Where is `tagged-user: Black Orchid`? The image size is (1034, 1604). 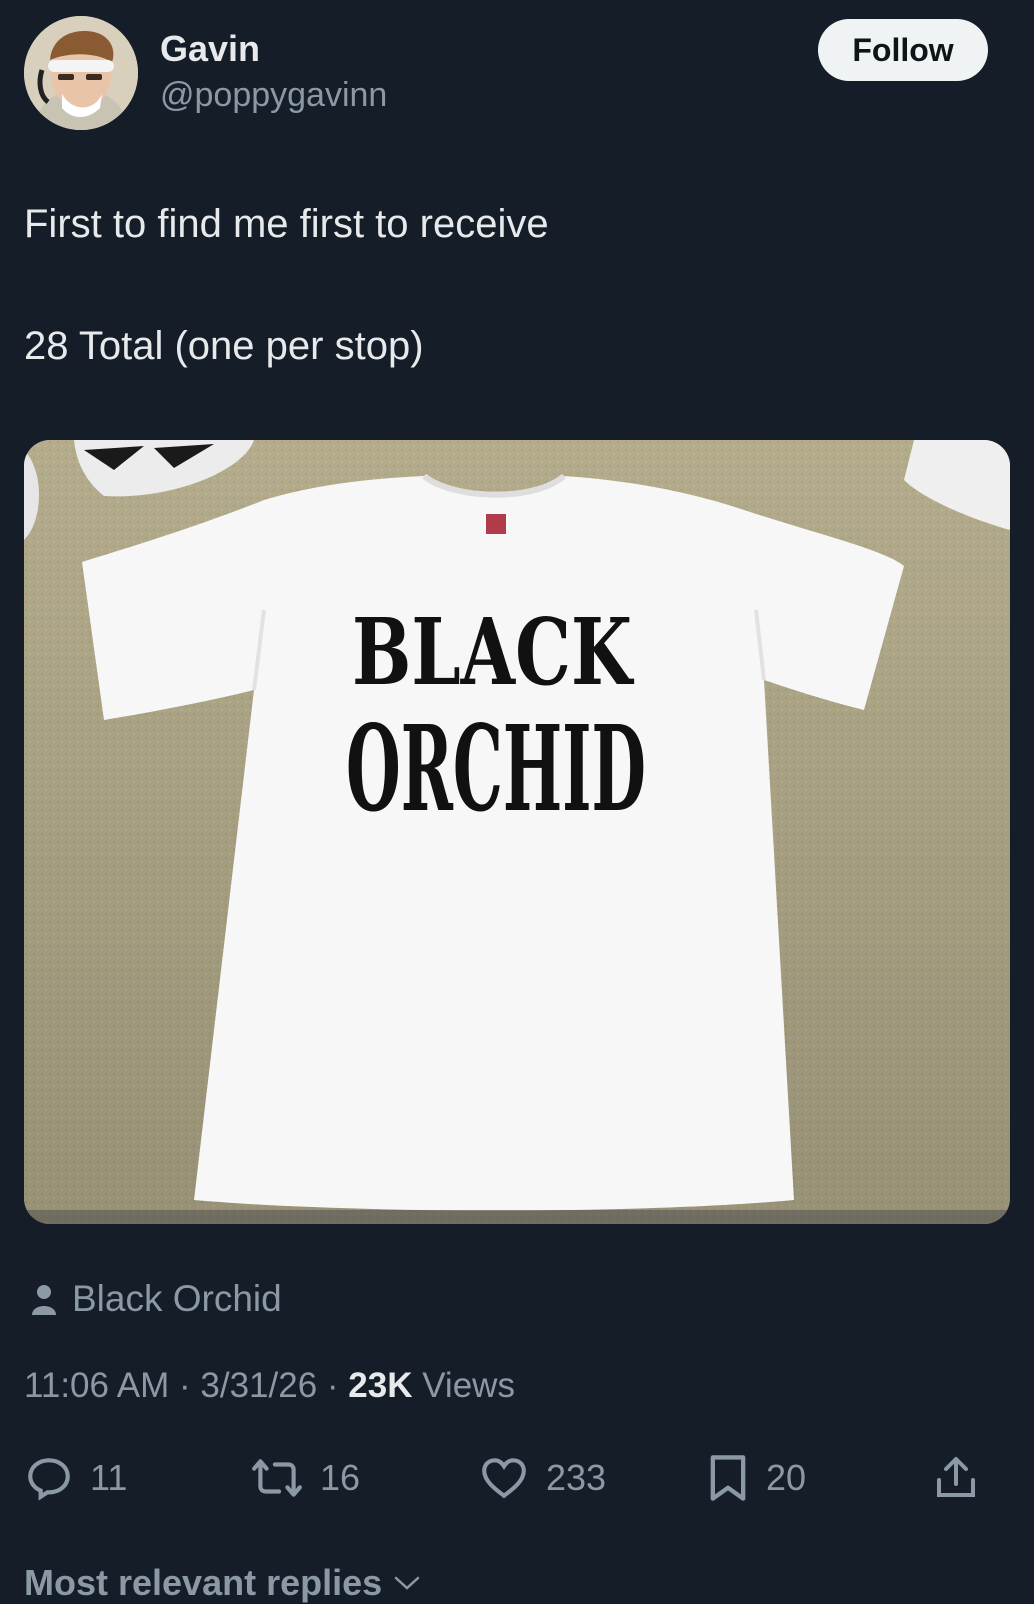
tagged-user: Black Orchid is located at coordinates (156, 1299).